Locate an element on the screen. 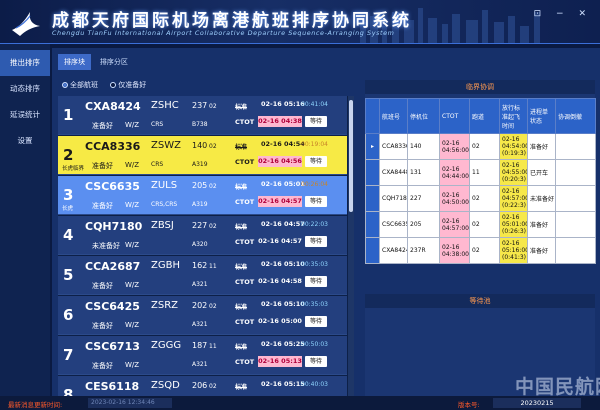 Image resolution: width=600 pixels, height=410 pixels. flight-target-time: 02-16 05:01 is located at coordinates (283, 184).